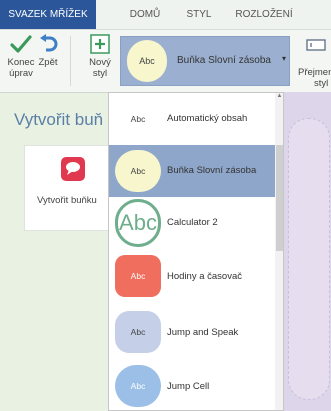 This screenshot has height=411, width=331. I want to click on style-option-jump-cell: Abc Jump Cell, so click(192, 385).